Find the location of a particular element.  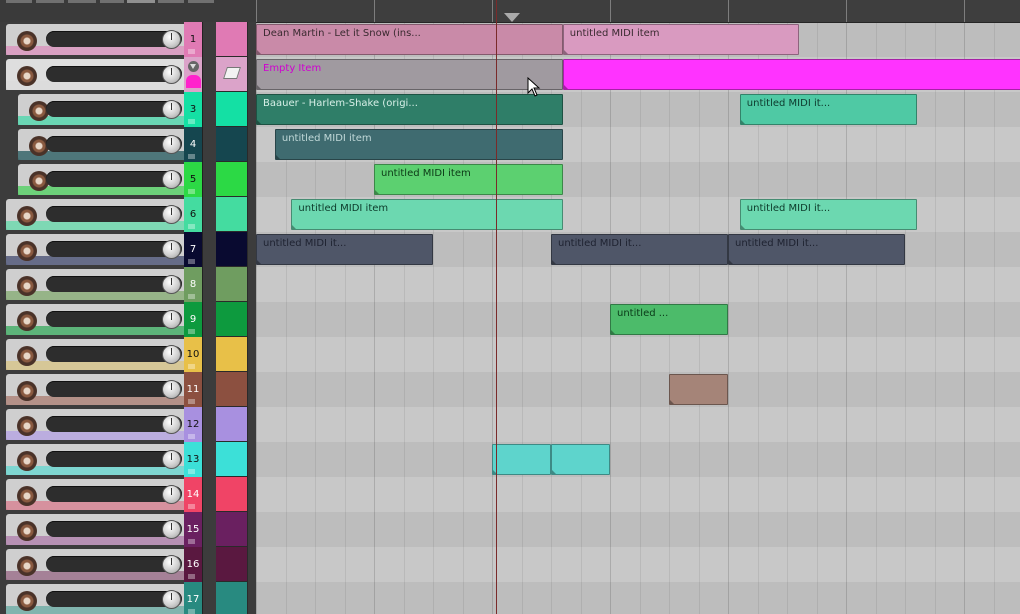

track-number: 15 is located at coordinates (193, 529).